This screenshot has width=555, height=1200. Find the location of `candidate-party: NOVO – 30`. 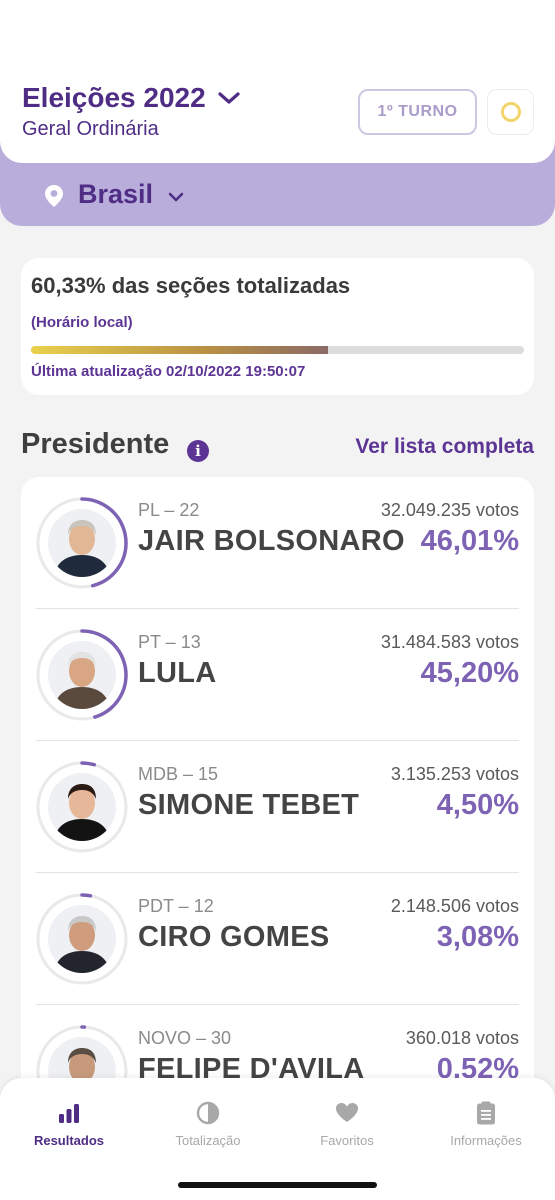

candidate-party: NOVO – 30 is located at coordinates (185, 1038).